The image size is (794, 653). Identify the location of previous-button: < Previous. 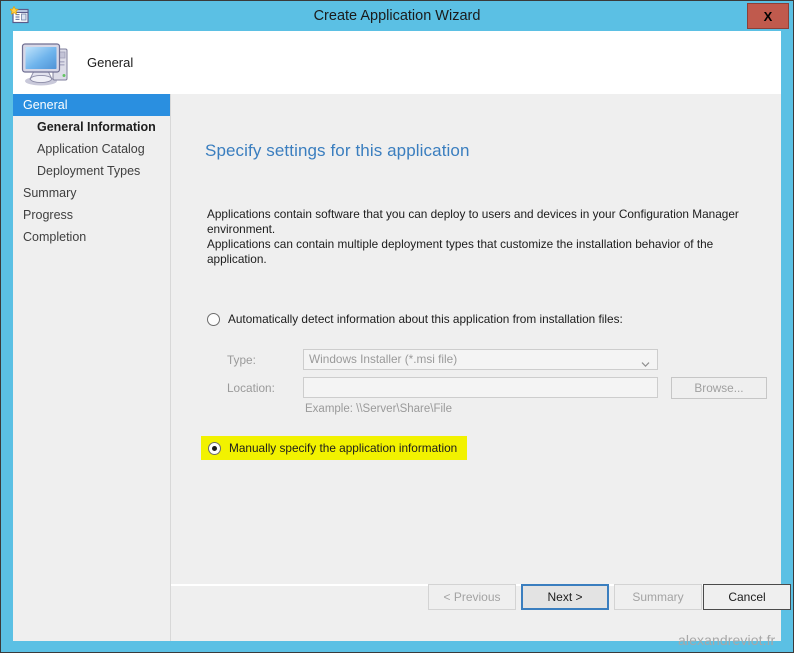
(472, 597).